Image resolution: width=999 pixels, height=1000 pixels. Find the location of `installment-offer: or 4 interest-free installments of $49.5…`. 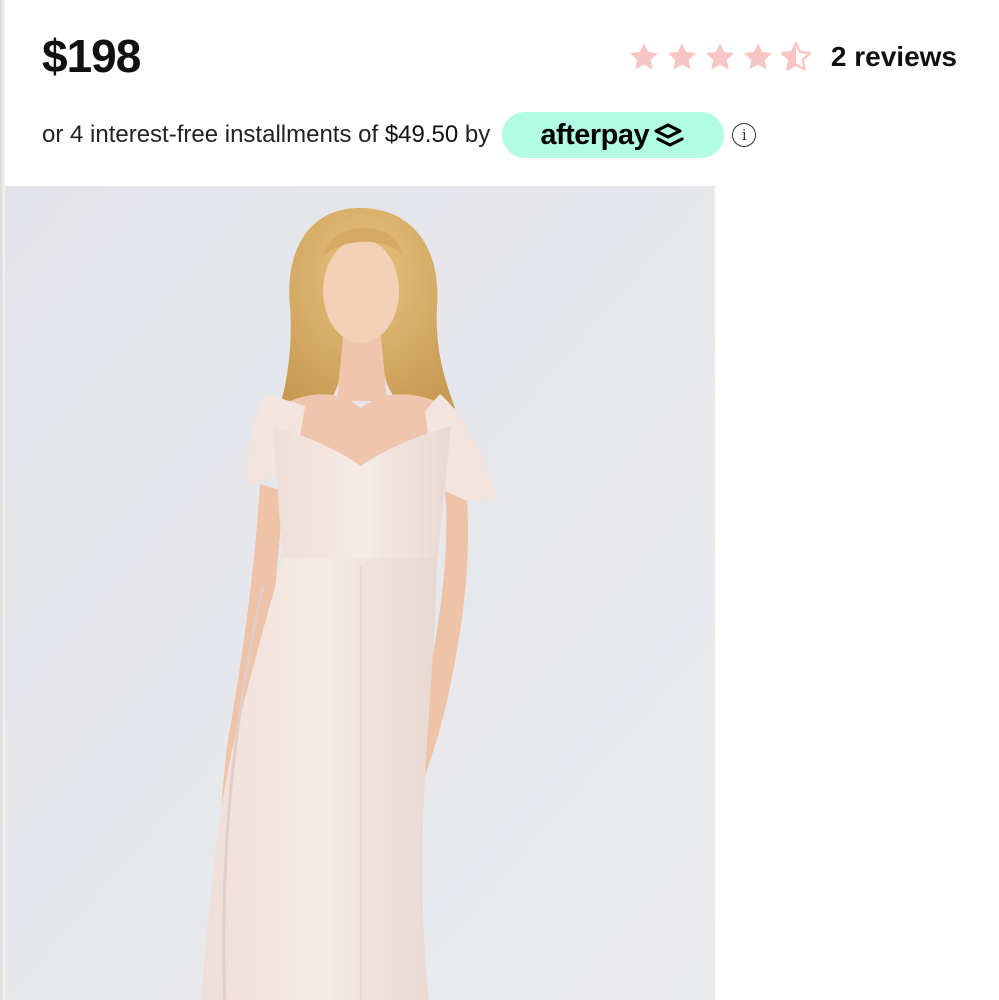

installment-offer: or 4 interest-free installments of $49.5… is located at coordinates (399, 135).